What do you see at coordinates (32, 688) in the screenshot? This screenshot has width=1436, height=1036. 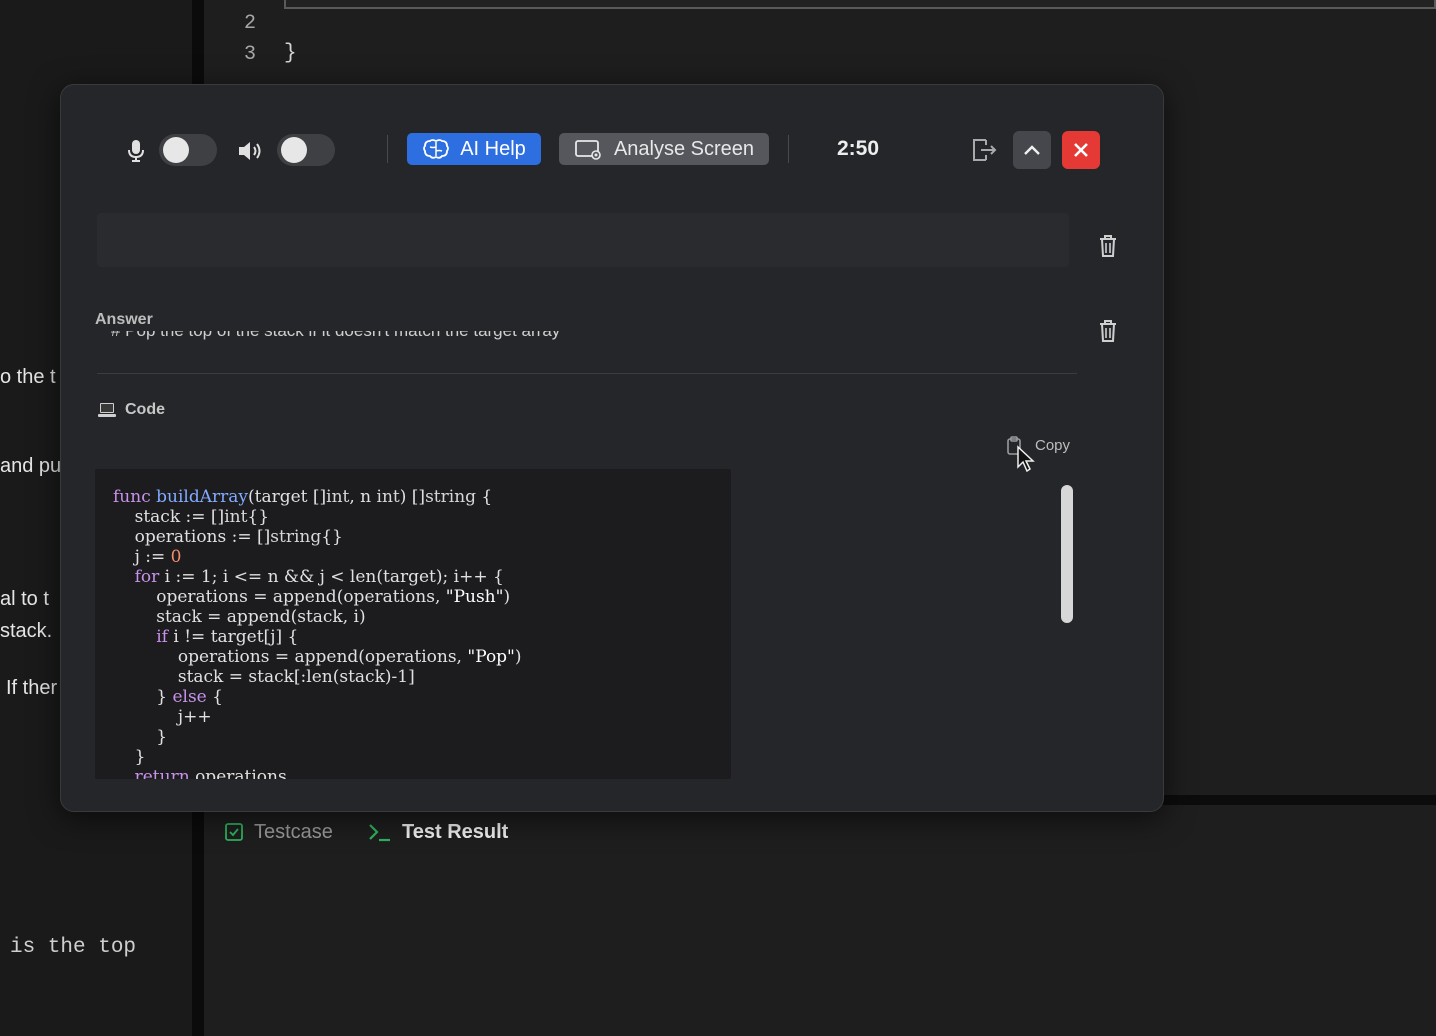 I see `description-fragment: If ther` at bounding box center [32, 688].